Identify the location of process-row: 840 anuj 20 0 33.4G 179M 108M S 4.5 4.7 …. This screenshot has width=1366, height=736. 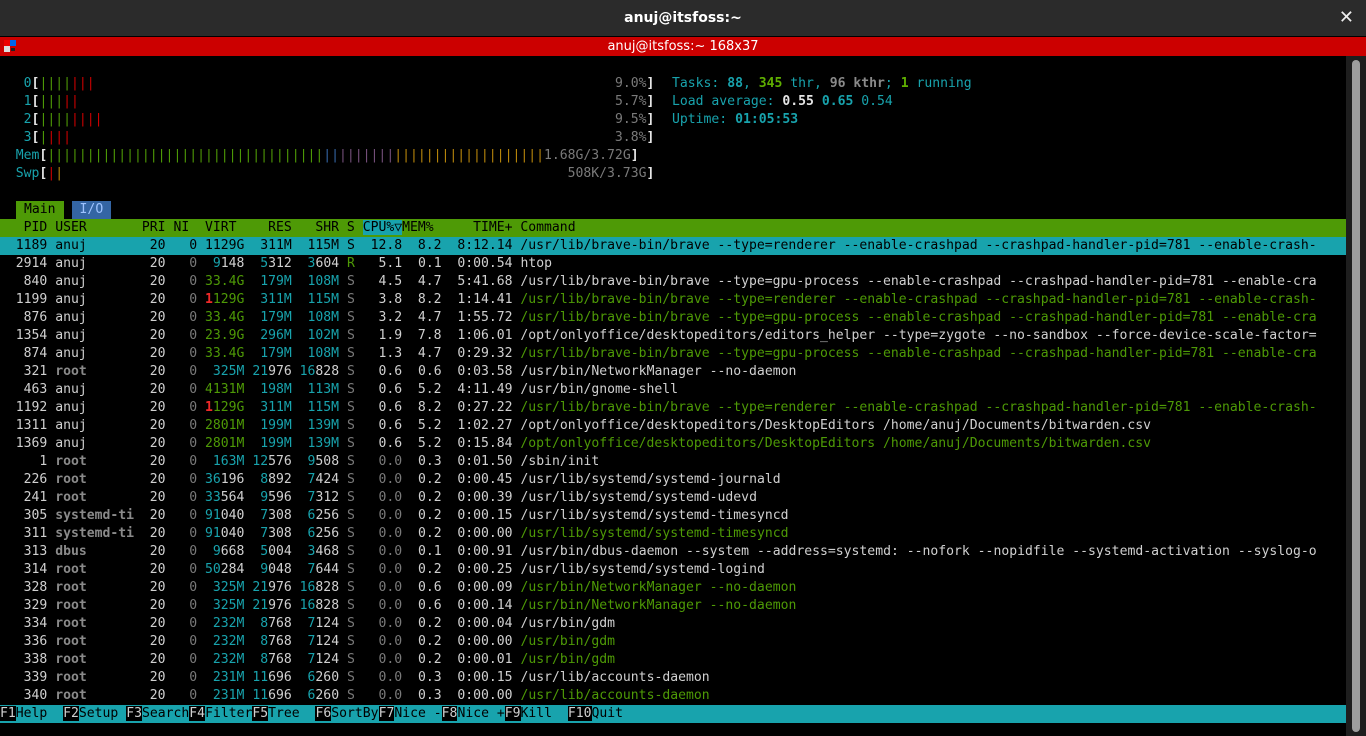
(673, 282).